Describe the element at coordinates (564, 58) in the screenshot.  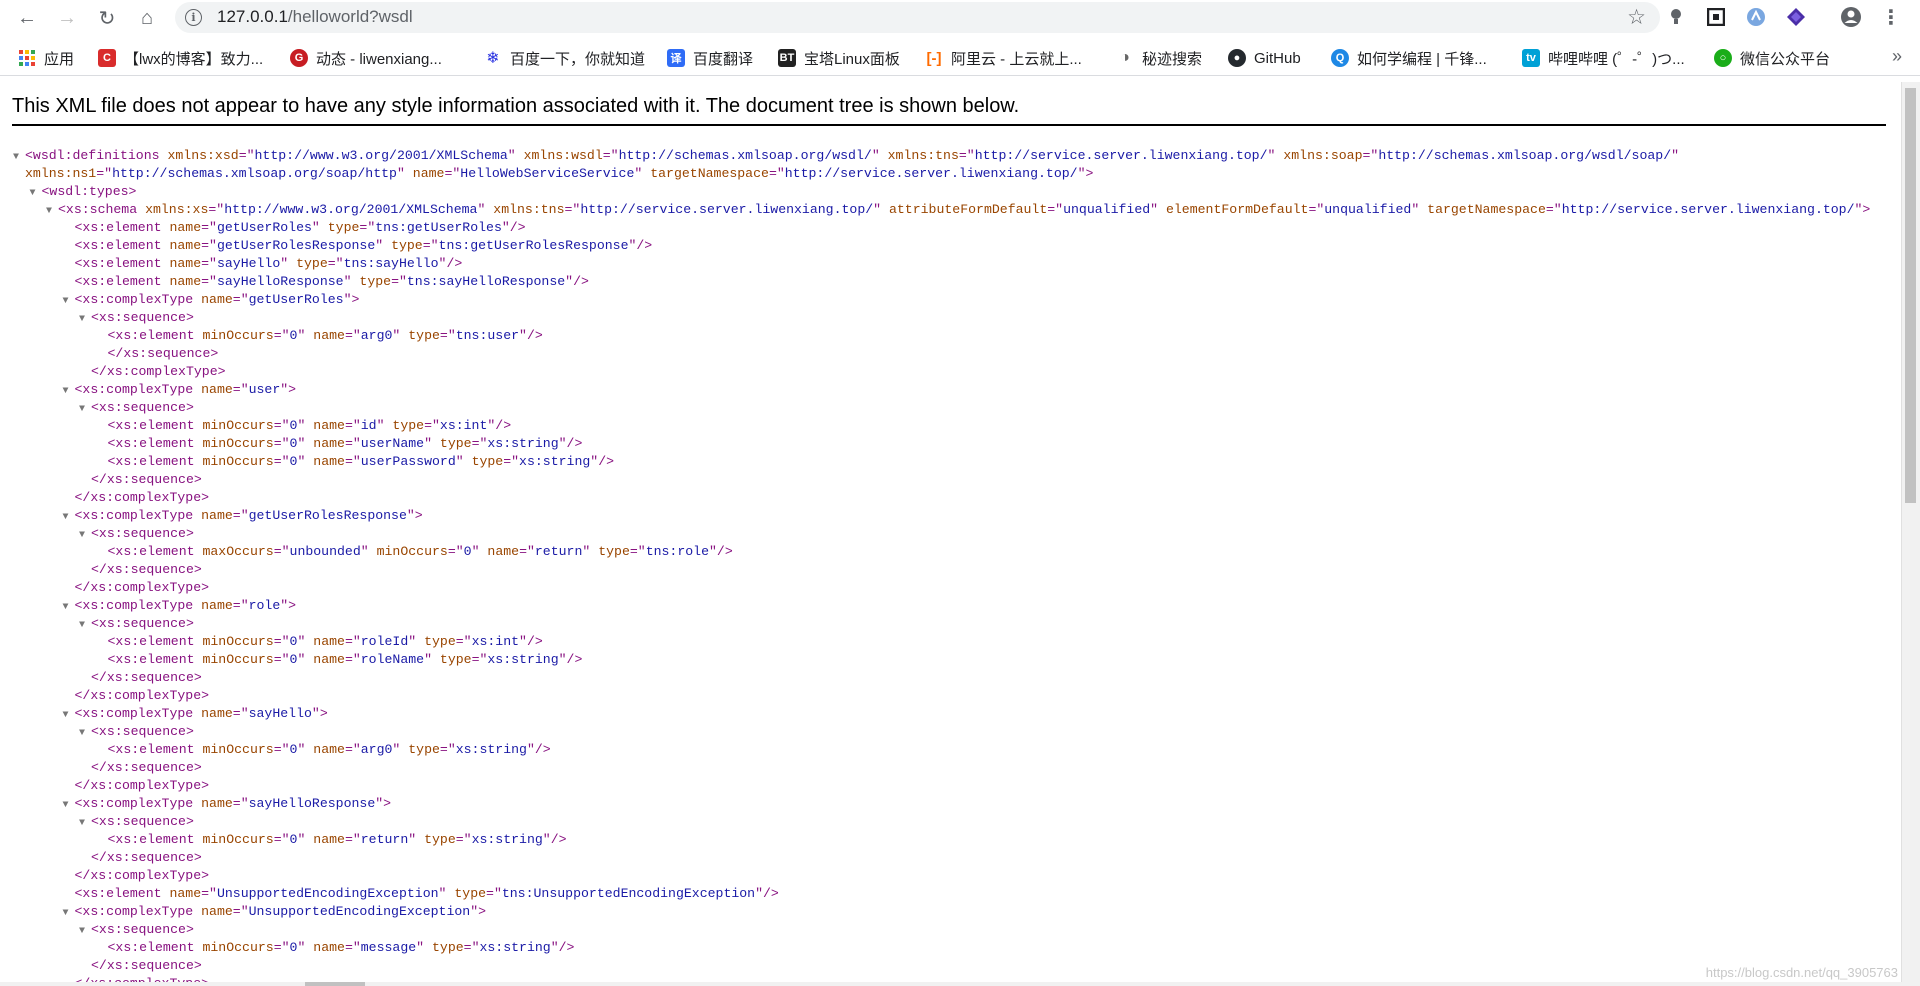
I see `bookmark-baidu: ❄ 百度一下，你就知道` at that location.